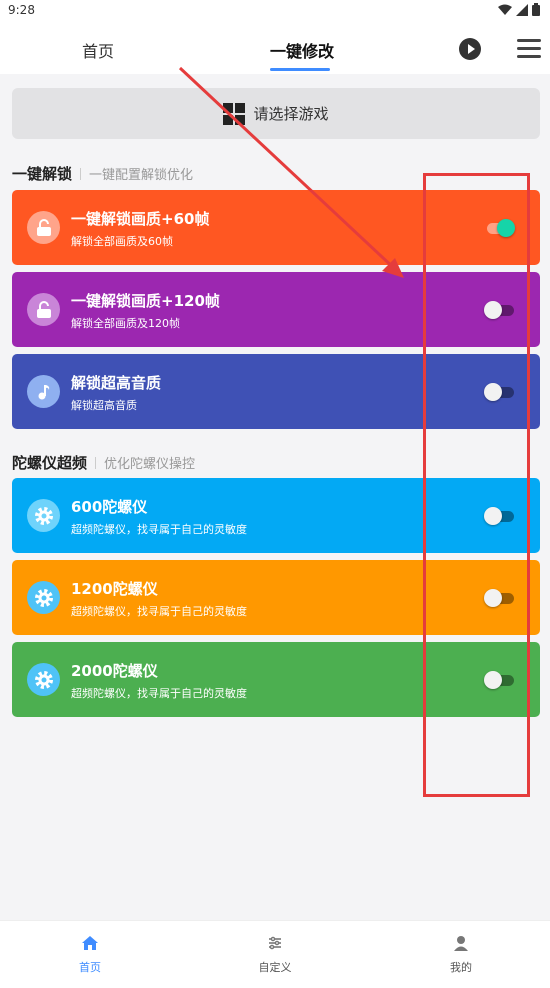 This screenshot has height=988, width=550. What do you see at coordinates (536, 9) in the screenshot?
I see `battery-icon` at bounding box center [536, 9].